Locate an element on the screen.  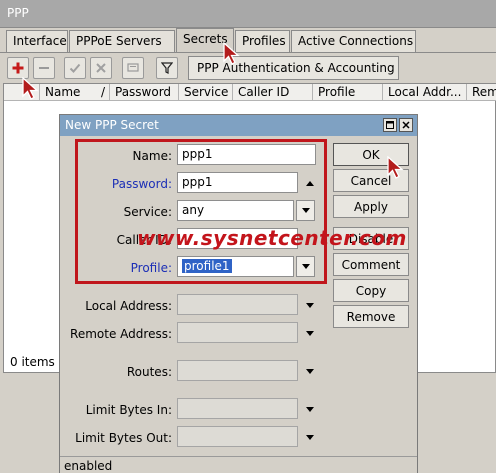
minus-icon is located at coordinates (44, 68).